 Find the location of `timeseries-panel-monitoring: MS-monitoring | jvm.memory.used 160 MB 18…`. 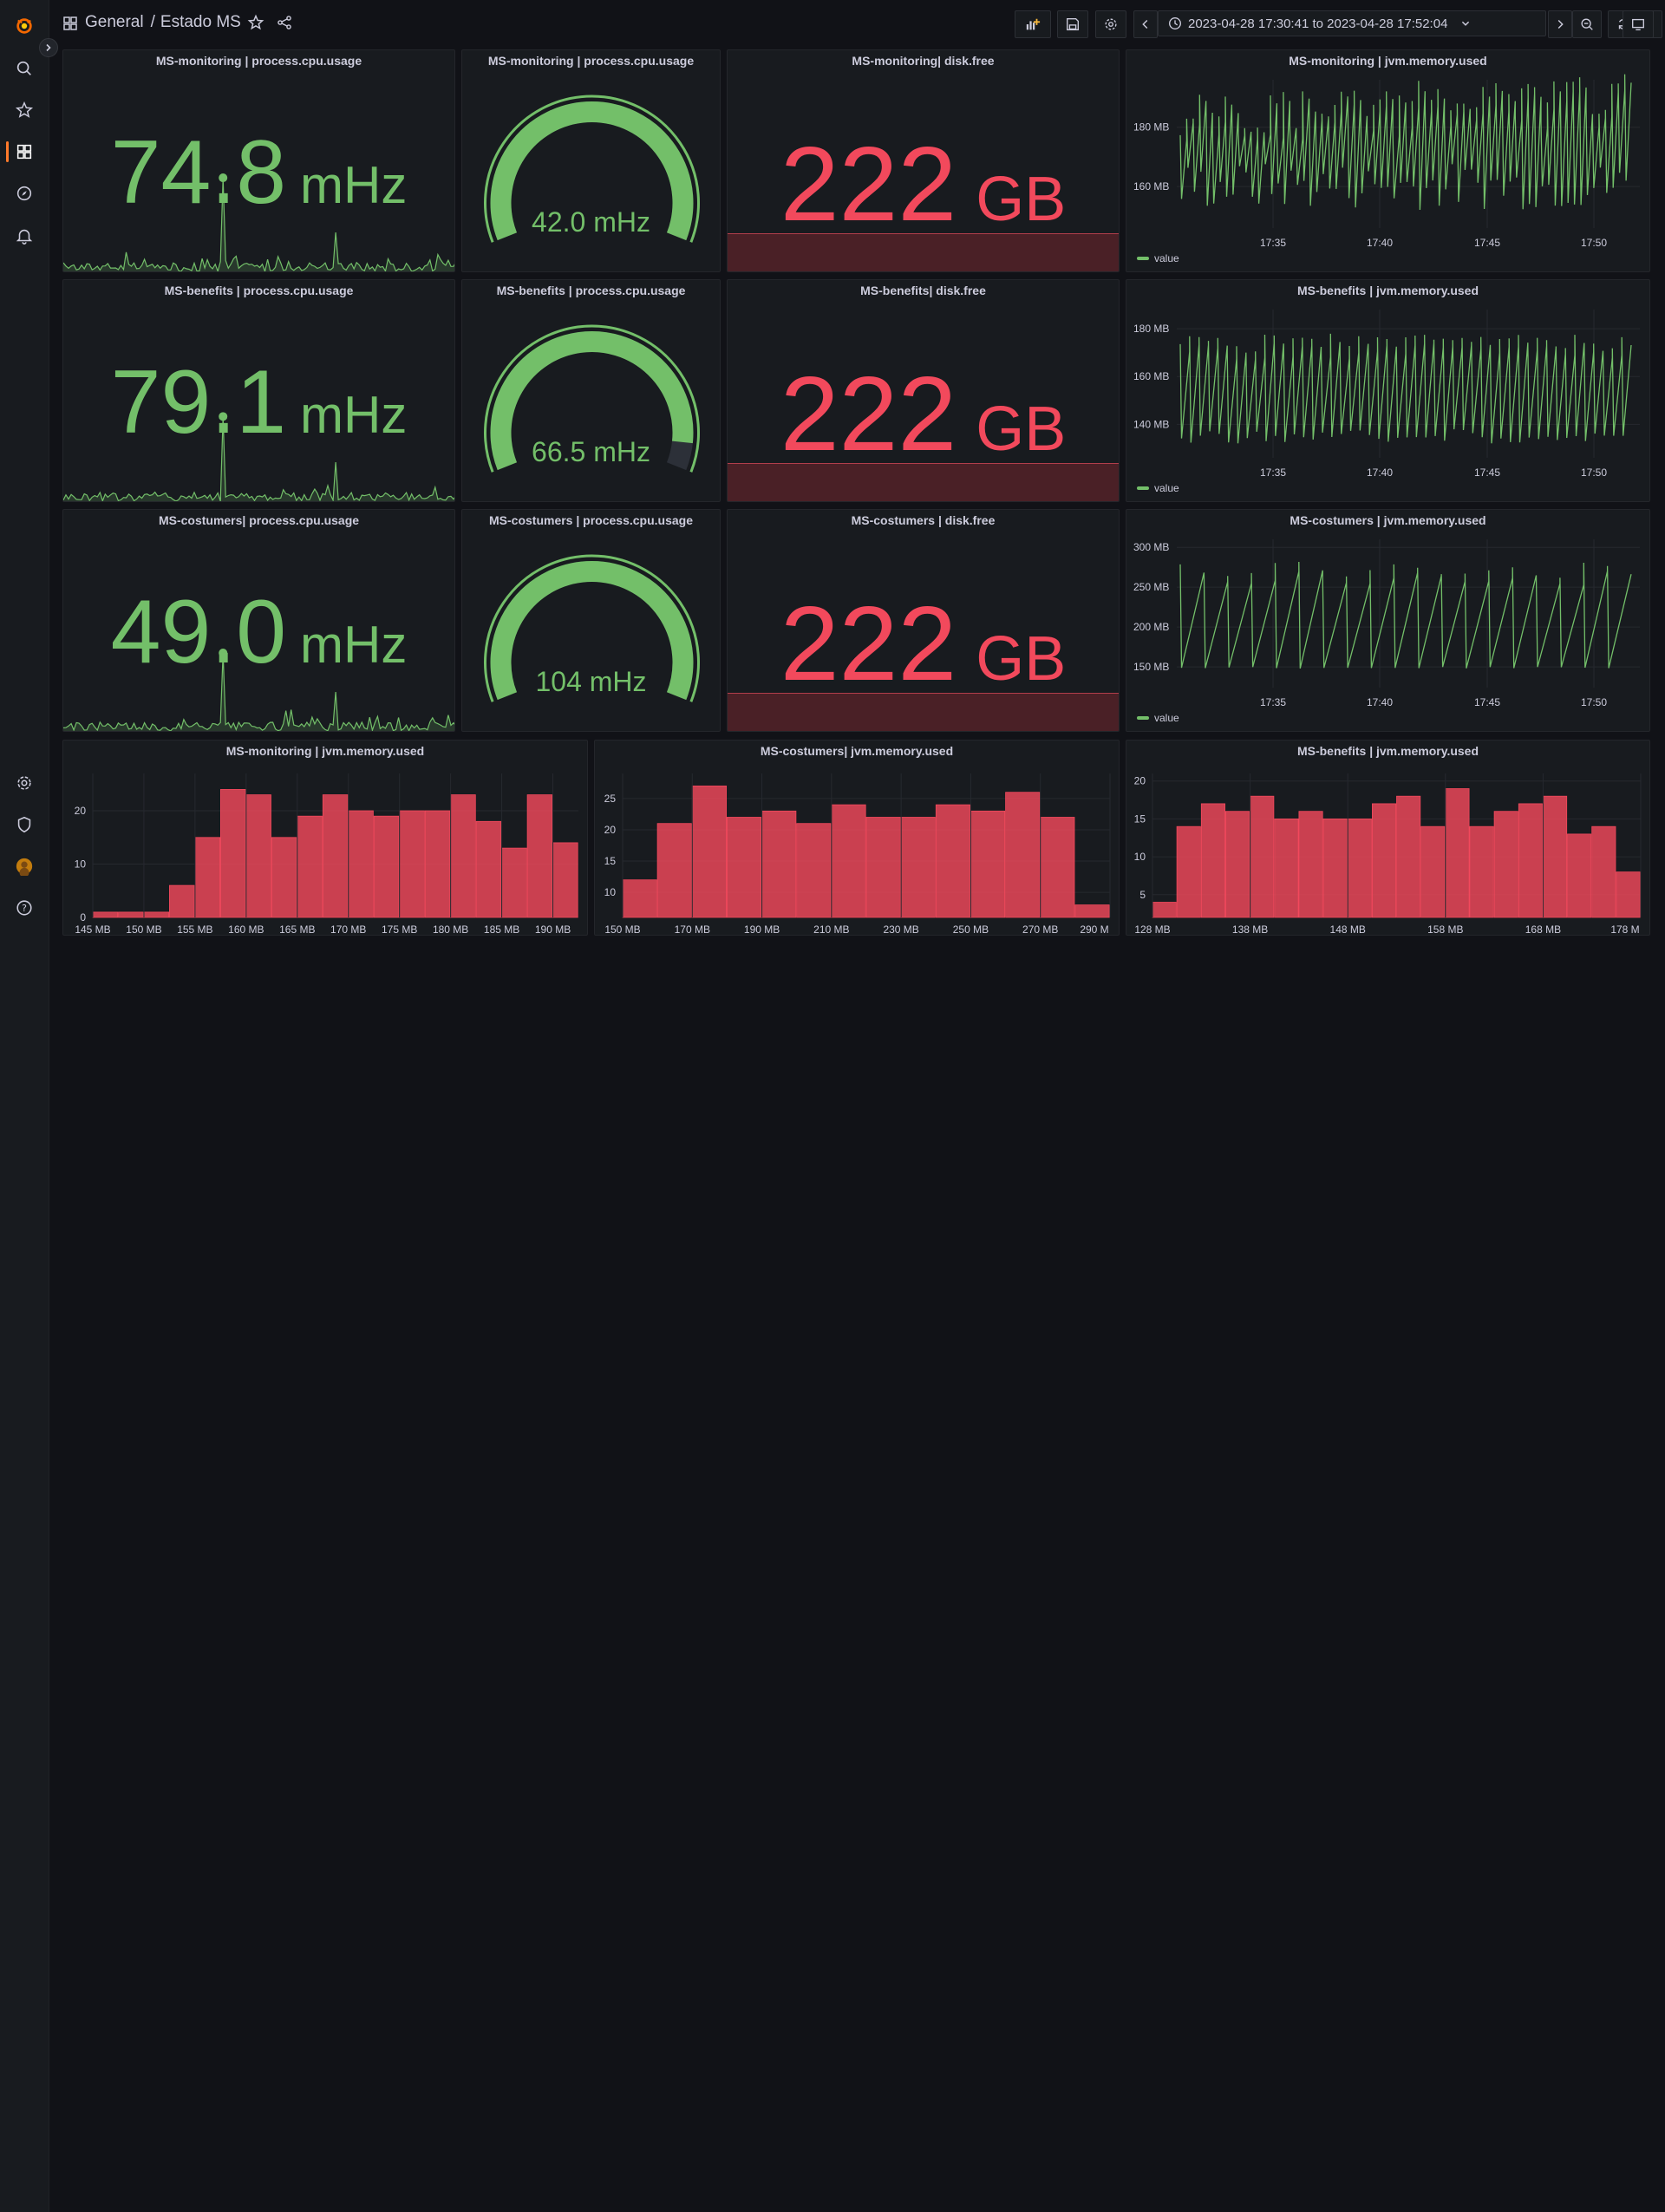

timeseries-panel-monitoring: MS-monitoring | jvm.memory.used 160 MB 18… is located at coordinates (1388, 160).